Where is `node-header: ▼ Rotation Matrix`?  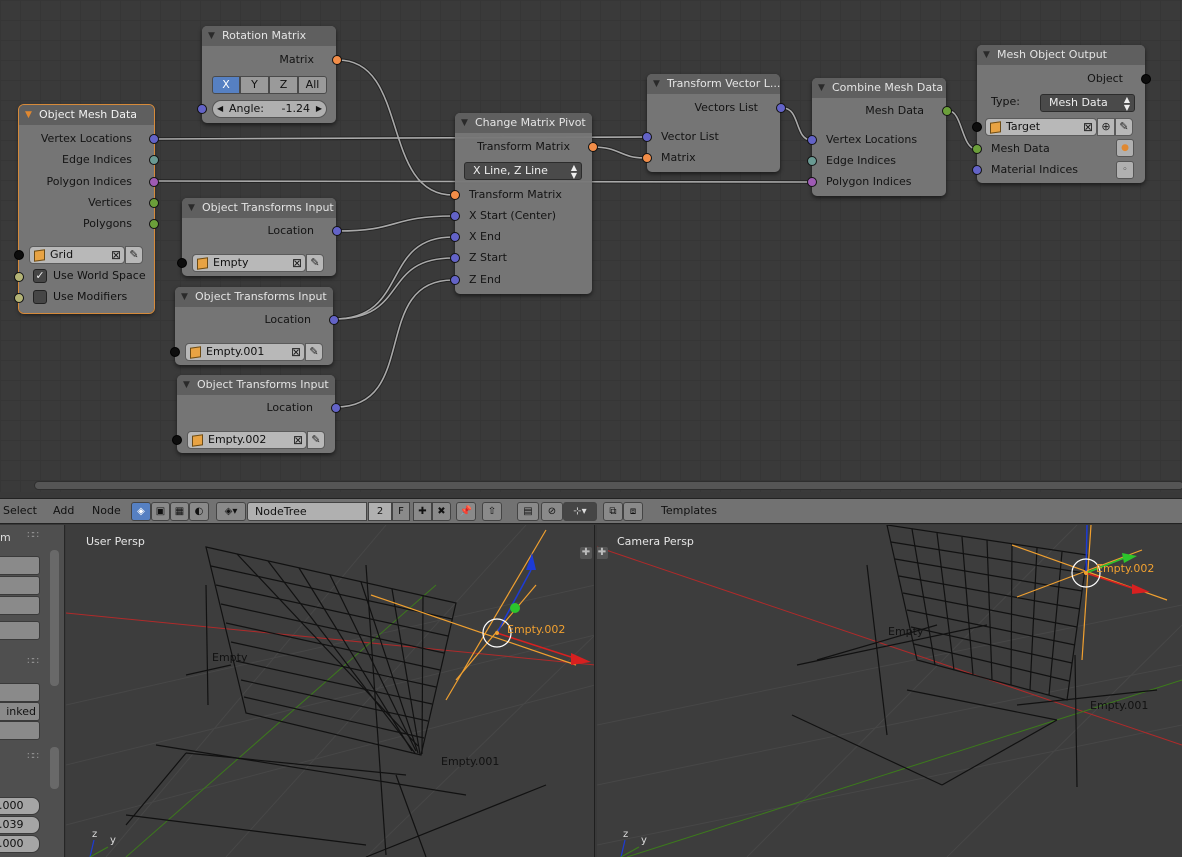 node-header: ▼ Rotation Matrix is located at coordinates (269, 36).